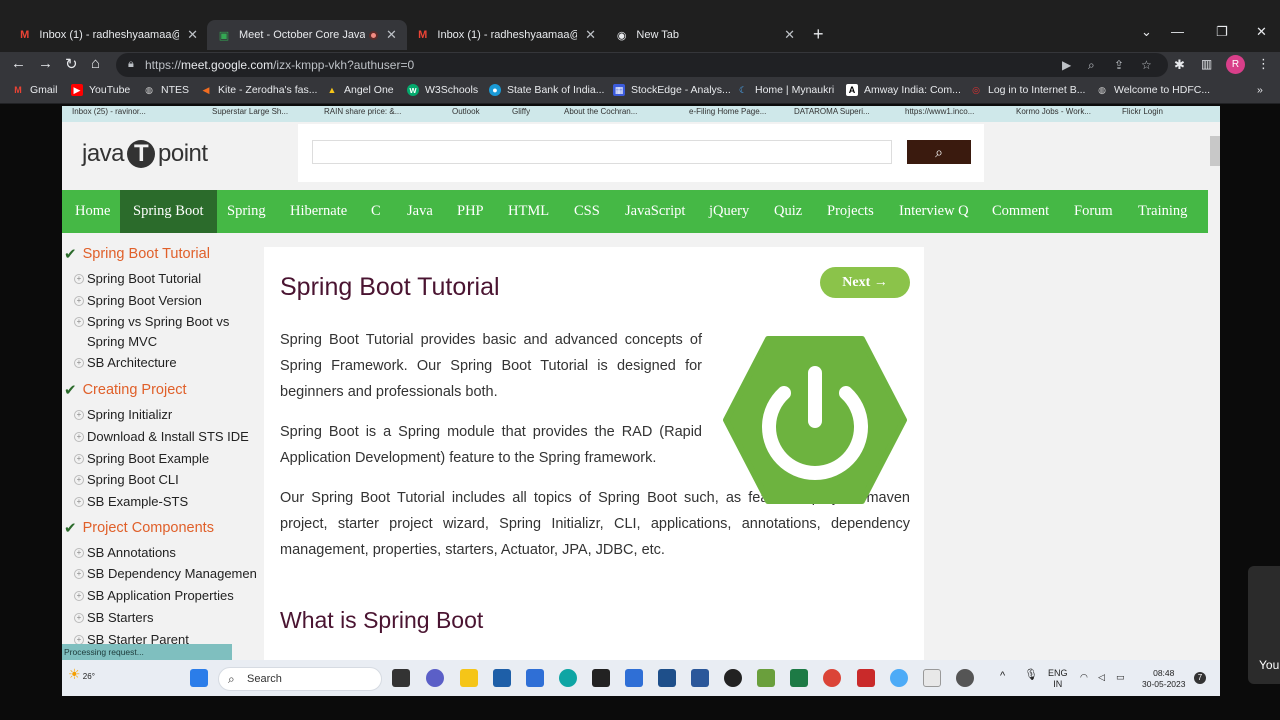  Describe the element at coordinates (139, 528) in the screenshot. I see `sidebar-heading: ✔ Project Components` at that location.